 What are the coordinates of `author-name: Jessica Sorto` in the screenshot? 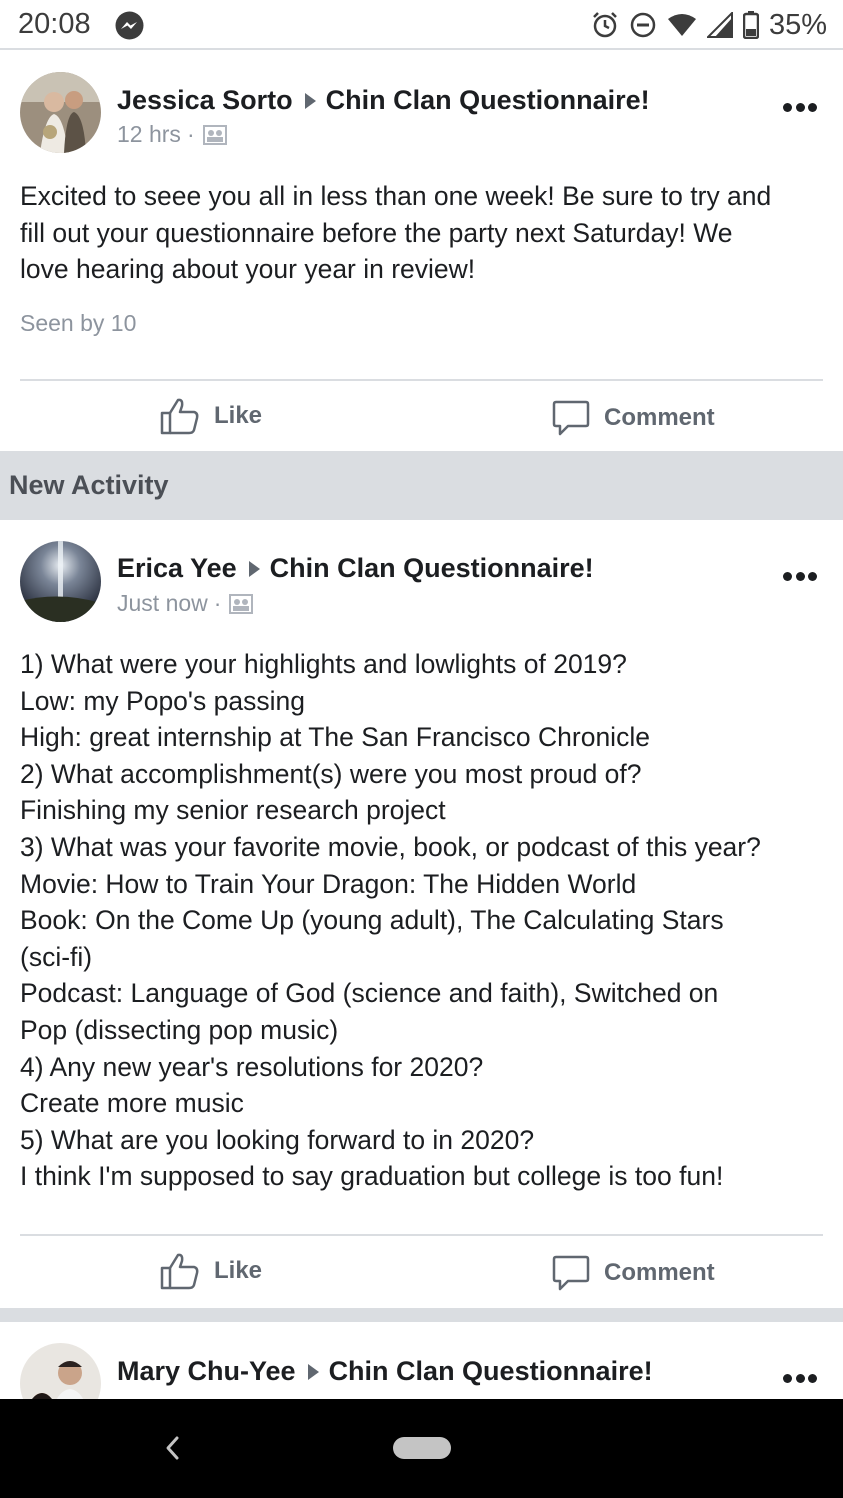 It's located at (205, 100).